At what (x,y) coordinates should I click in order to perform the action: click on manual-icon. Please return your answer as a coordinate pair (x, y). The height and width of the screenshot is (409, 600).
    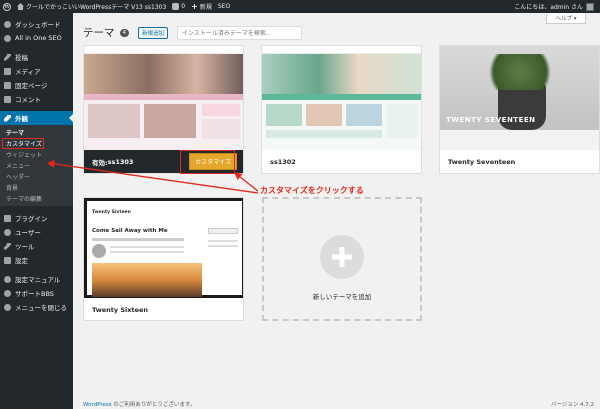
    Looking at the image, I should click on (7, 279).